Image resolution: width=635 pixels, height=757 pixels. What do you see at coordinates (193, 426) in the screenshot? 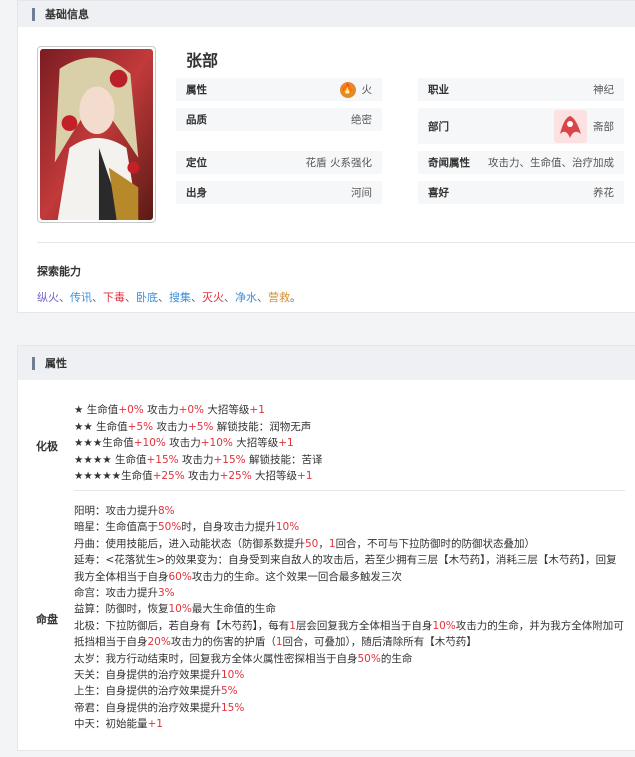
I see `huaji-line: ★★ 生命值+5% 攻击力+5% 解锁技能：润物无声` at bounding box center [193, 426].